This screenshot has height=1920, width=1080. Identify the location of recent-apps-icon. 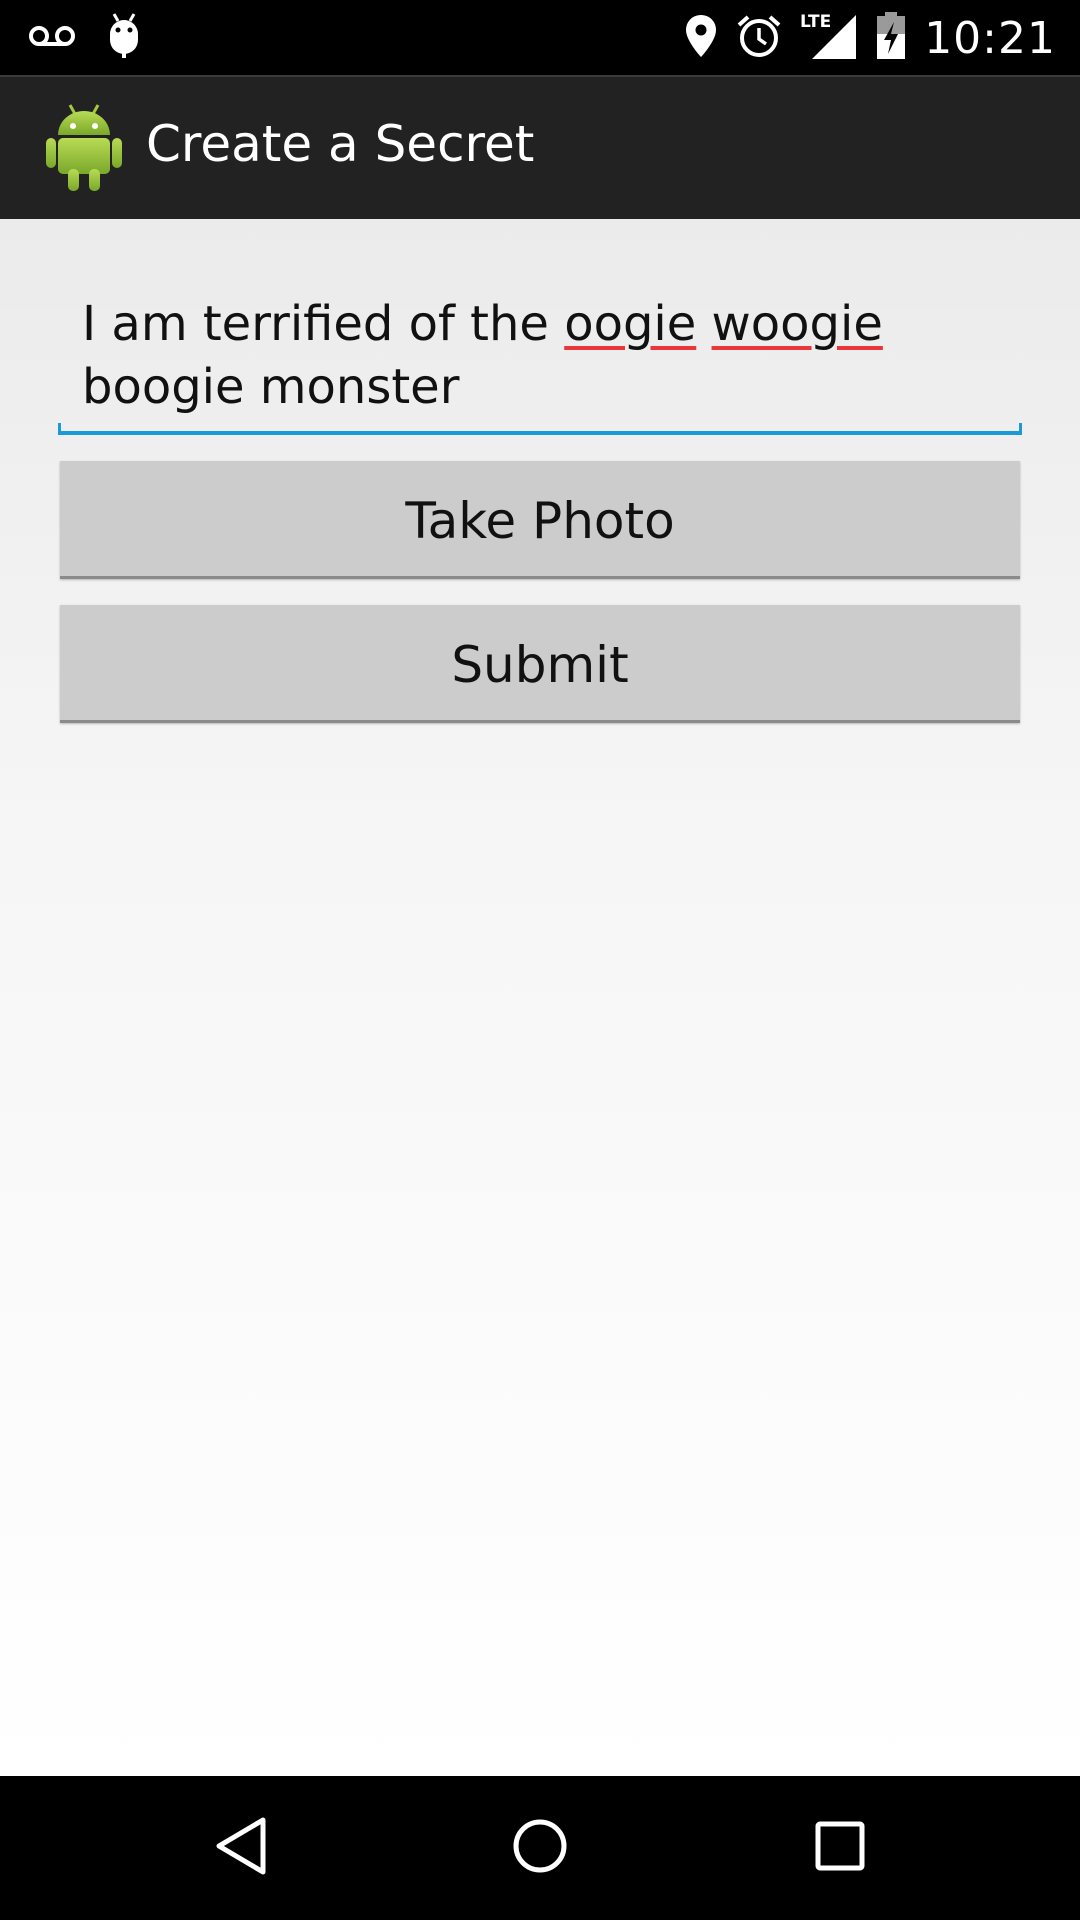
(840, 1848).